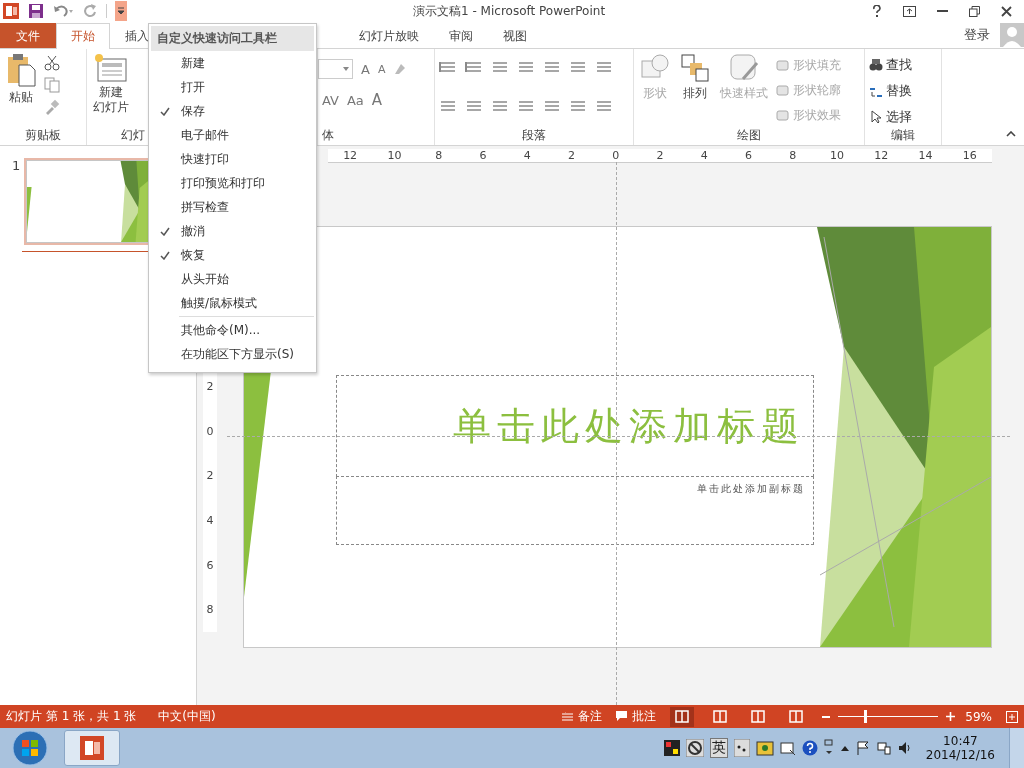  What do you see at coordinates (694, 748) in the screenshot?
I see `blocked-icon` at bounding box center [694, 748].